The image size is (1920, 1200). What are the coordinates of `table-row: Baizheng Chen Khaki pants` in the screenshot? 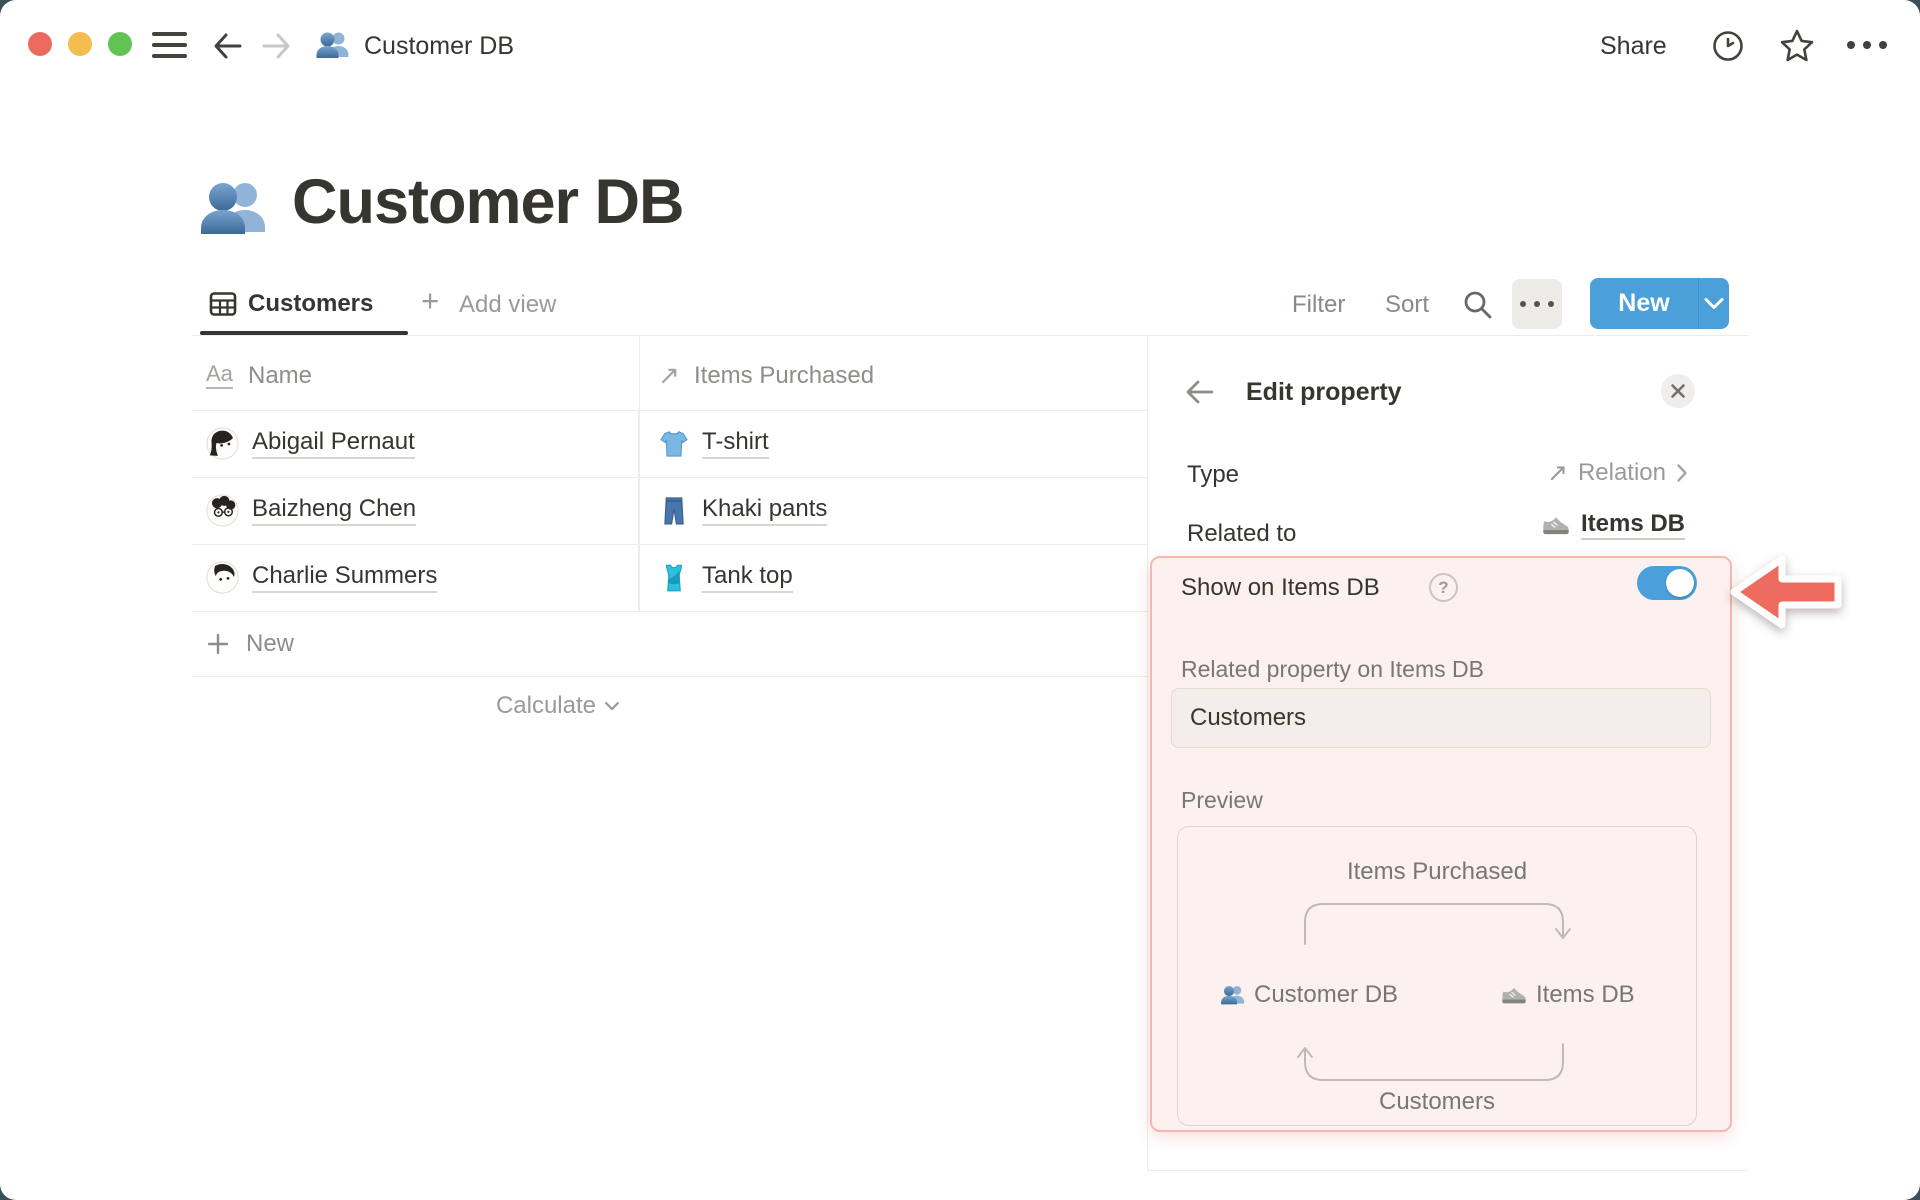 It's located at (669, 511).